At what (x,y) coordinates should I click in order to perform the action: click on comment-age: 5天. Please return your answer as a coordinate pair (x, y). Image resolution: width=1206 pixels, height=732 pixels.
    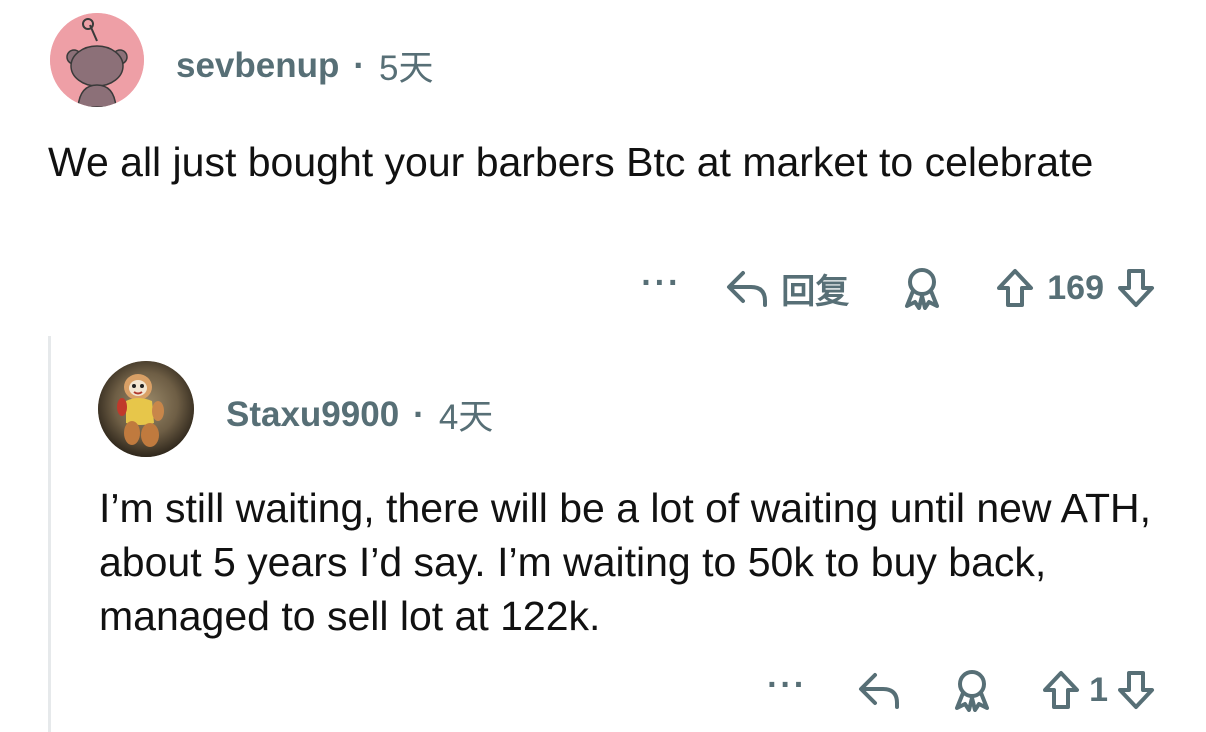
    Looking at the image, I should click on (406, 68).